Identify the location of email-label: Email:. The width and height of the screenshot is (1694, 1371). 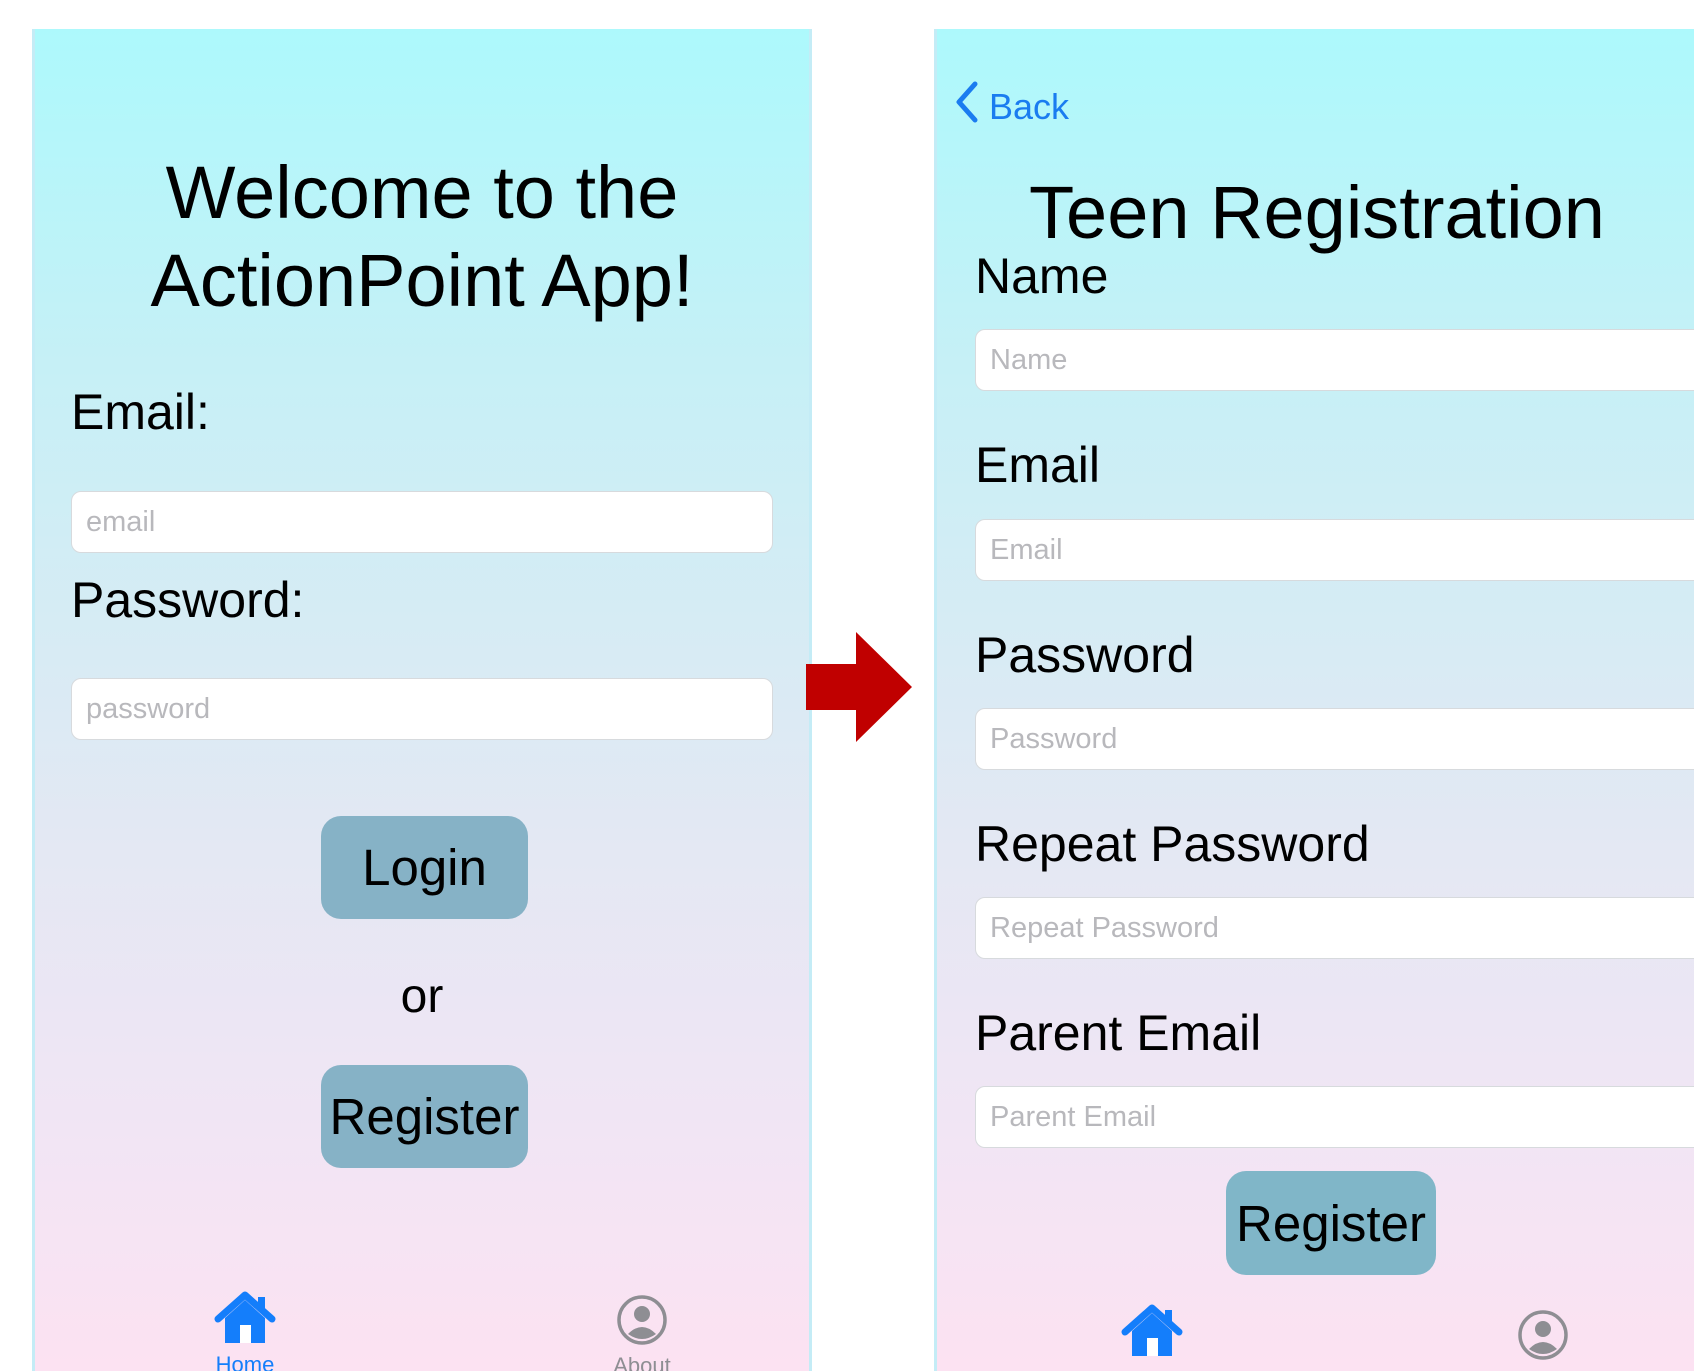
(140, 412).